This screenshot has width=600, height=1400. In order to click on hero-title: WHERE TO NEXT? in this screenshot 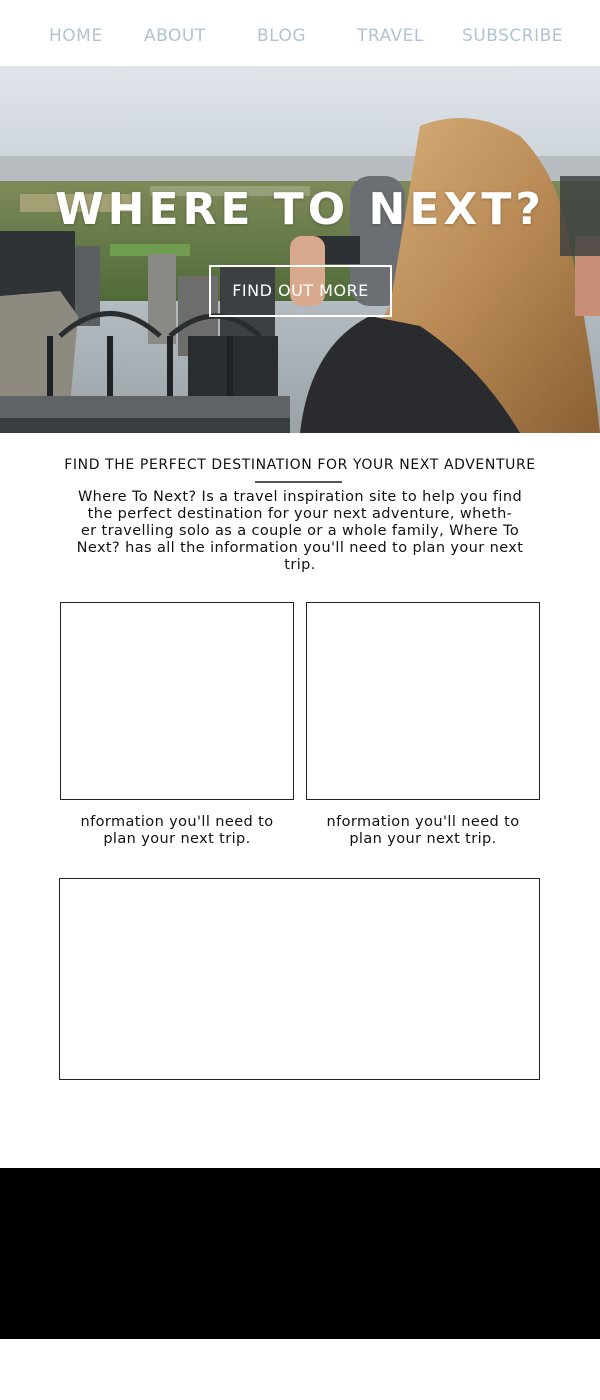, I will do `click(300, 209)`.